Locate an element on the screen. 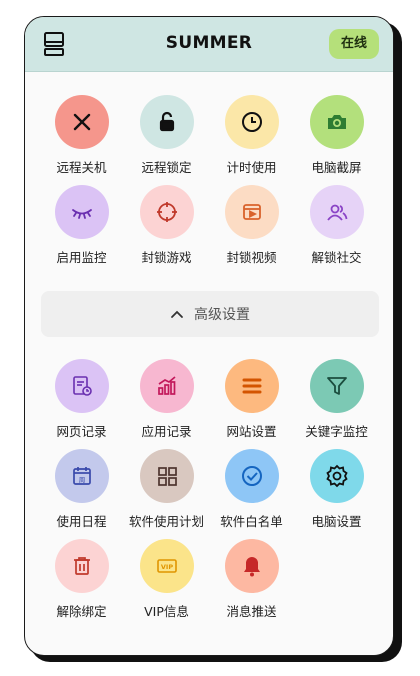 The image size is (420, 676). svg-text: 周 is located at coordinates (81, 480).